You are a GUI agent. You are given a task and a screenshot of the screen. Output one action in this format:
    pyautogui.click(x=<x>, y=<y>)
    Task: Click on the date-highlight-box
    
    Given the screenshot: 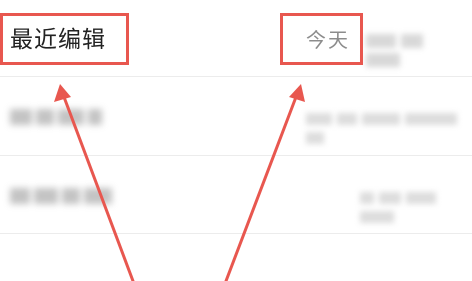 What is the action you would take?
    pyautogui.click(x=321, y=39)
    